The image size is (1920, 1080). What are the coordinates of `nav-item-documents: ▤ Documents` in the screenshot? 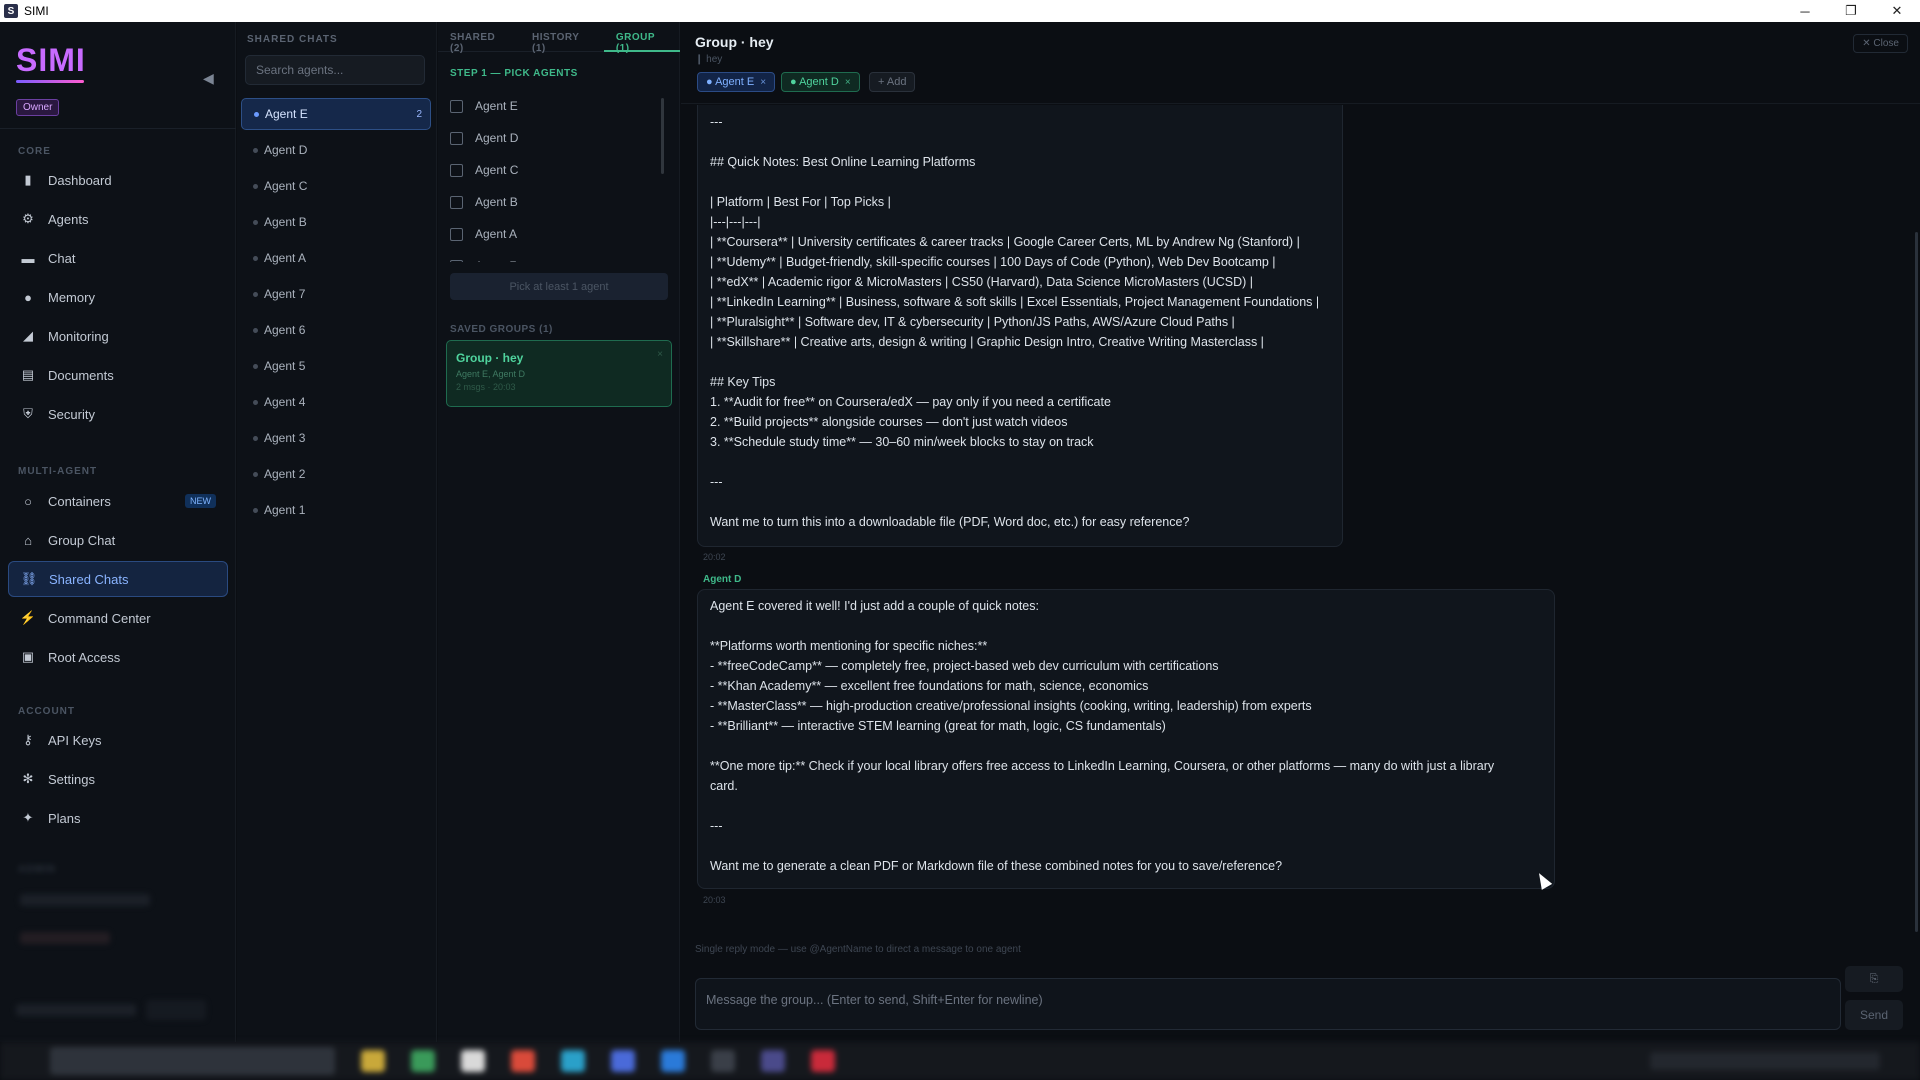 It's located at (118, 375).